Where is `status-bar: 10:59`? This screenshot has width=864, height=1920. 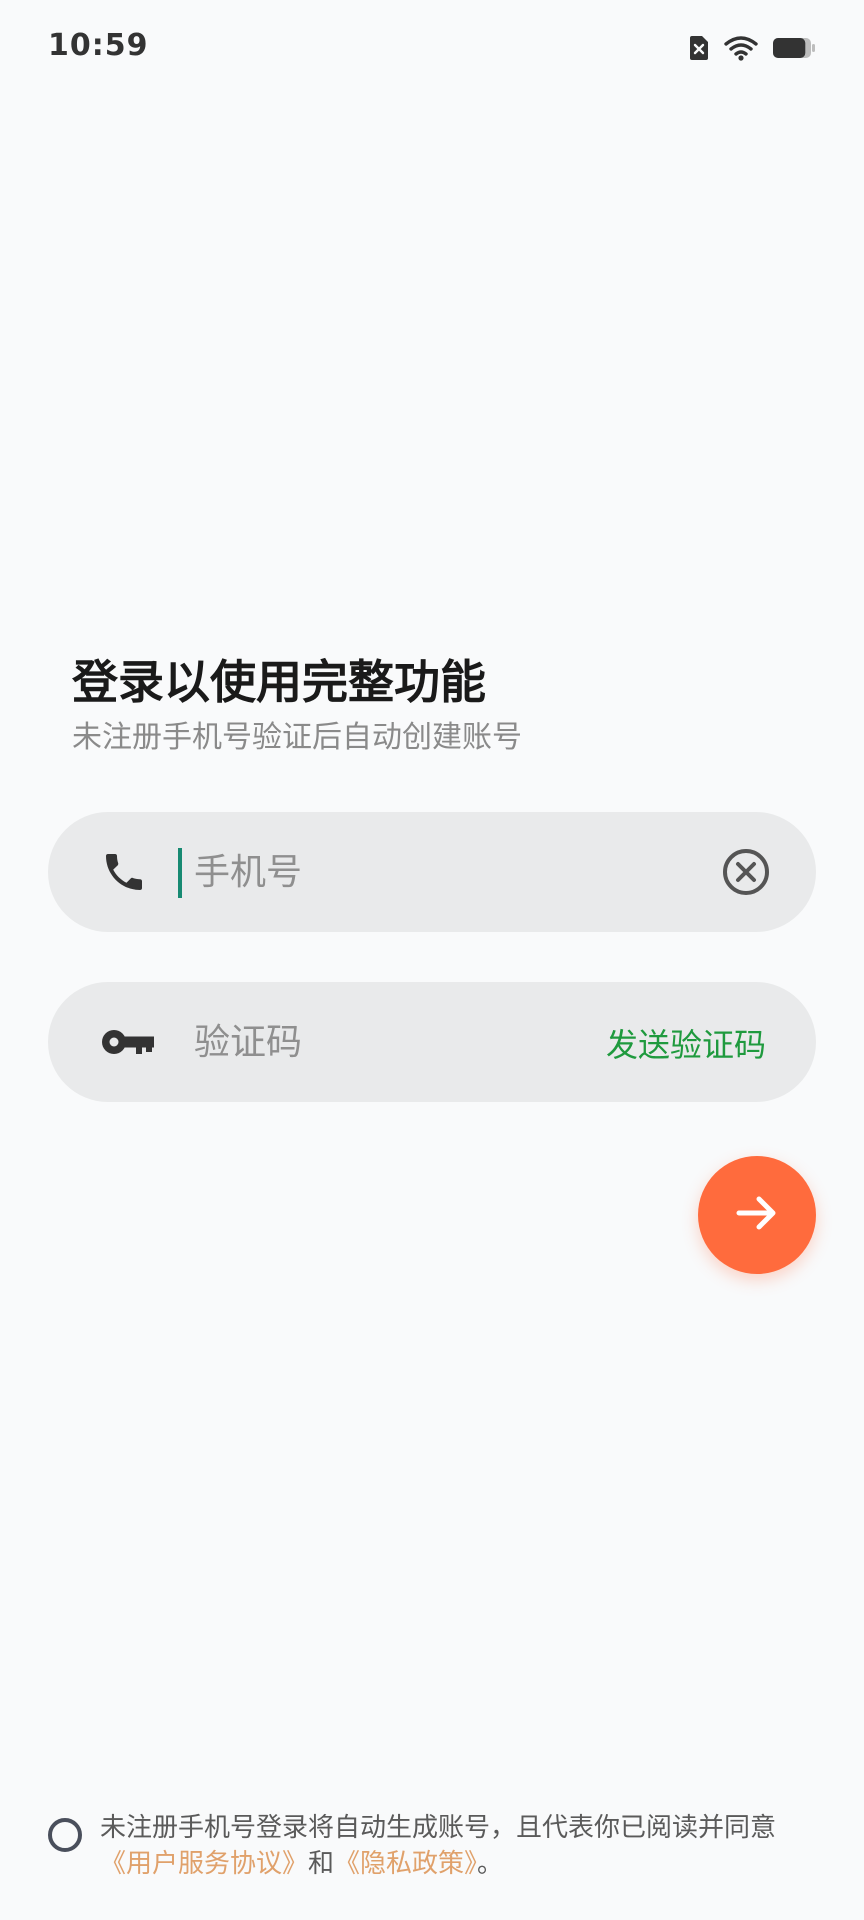
status-bar: 10:59 is located at coordinates (432, 48).